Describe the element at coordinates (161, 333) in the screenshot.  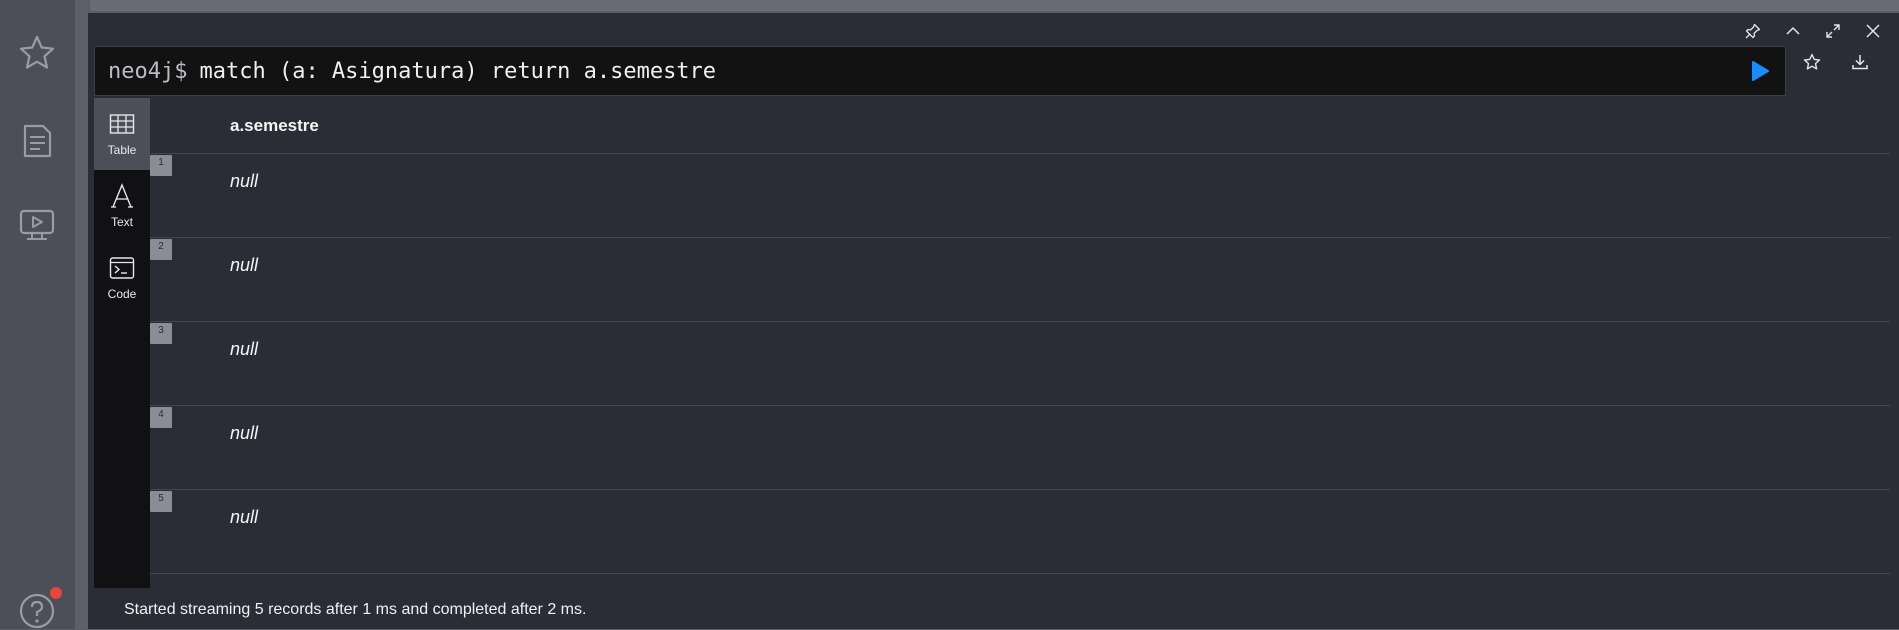
I see `row-index: 3` at that location.